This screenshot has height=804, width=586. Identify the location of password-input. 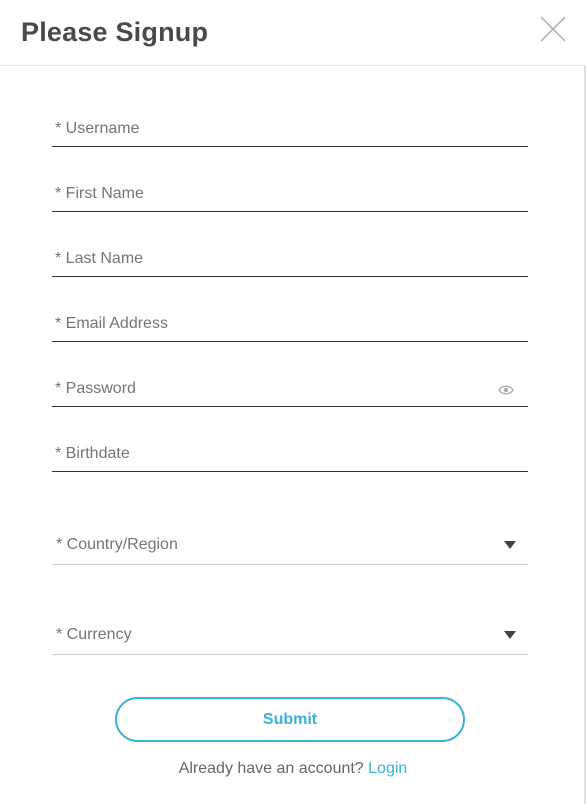
(290, 388).